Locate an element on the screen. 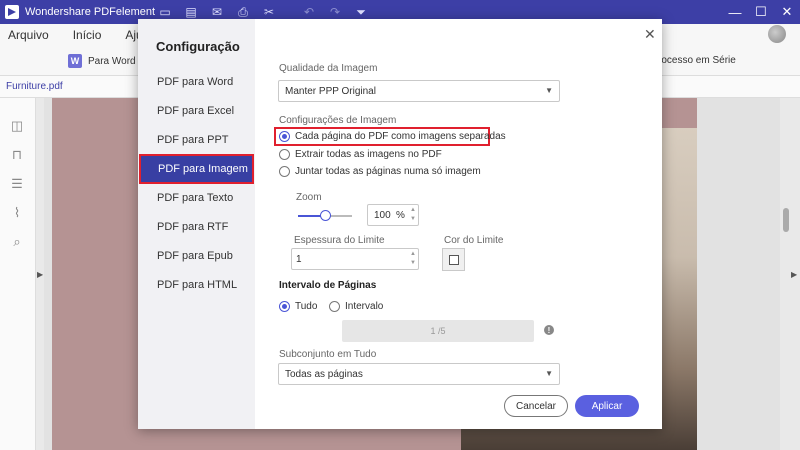 This screenshot has width=800, height=450. radio-all-pages-label: Tudo is located at coordinates (306, 306).